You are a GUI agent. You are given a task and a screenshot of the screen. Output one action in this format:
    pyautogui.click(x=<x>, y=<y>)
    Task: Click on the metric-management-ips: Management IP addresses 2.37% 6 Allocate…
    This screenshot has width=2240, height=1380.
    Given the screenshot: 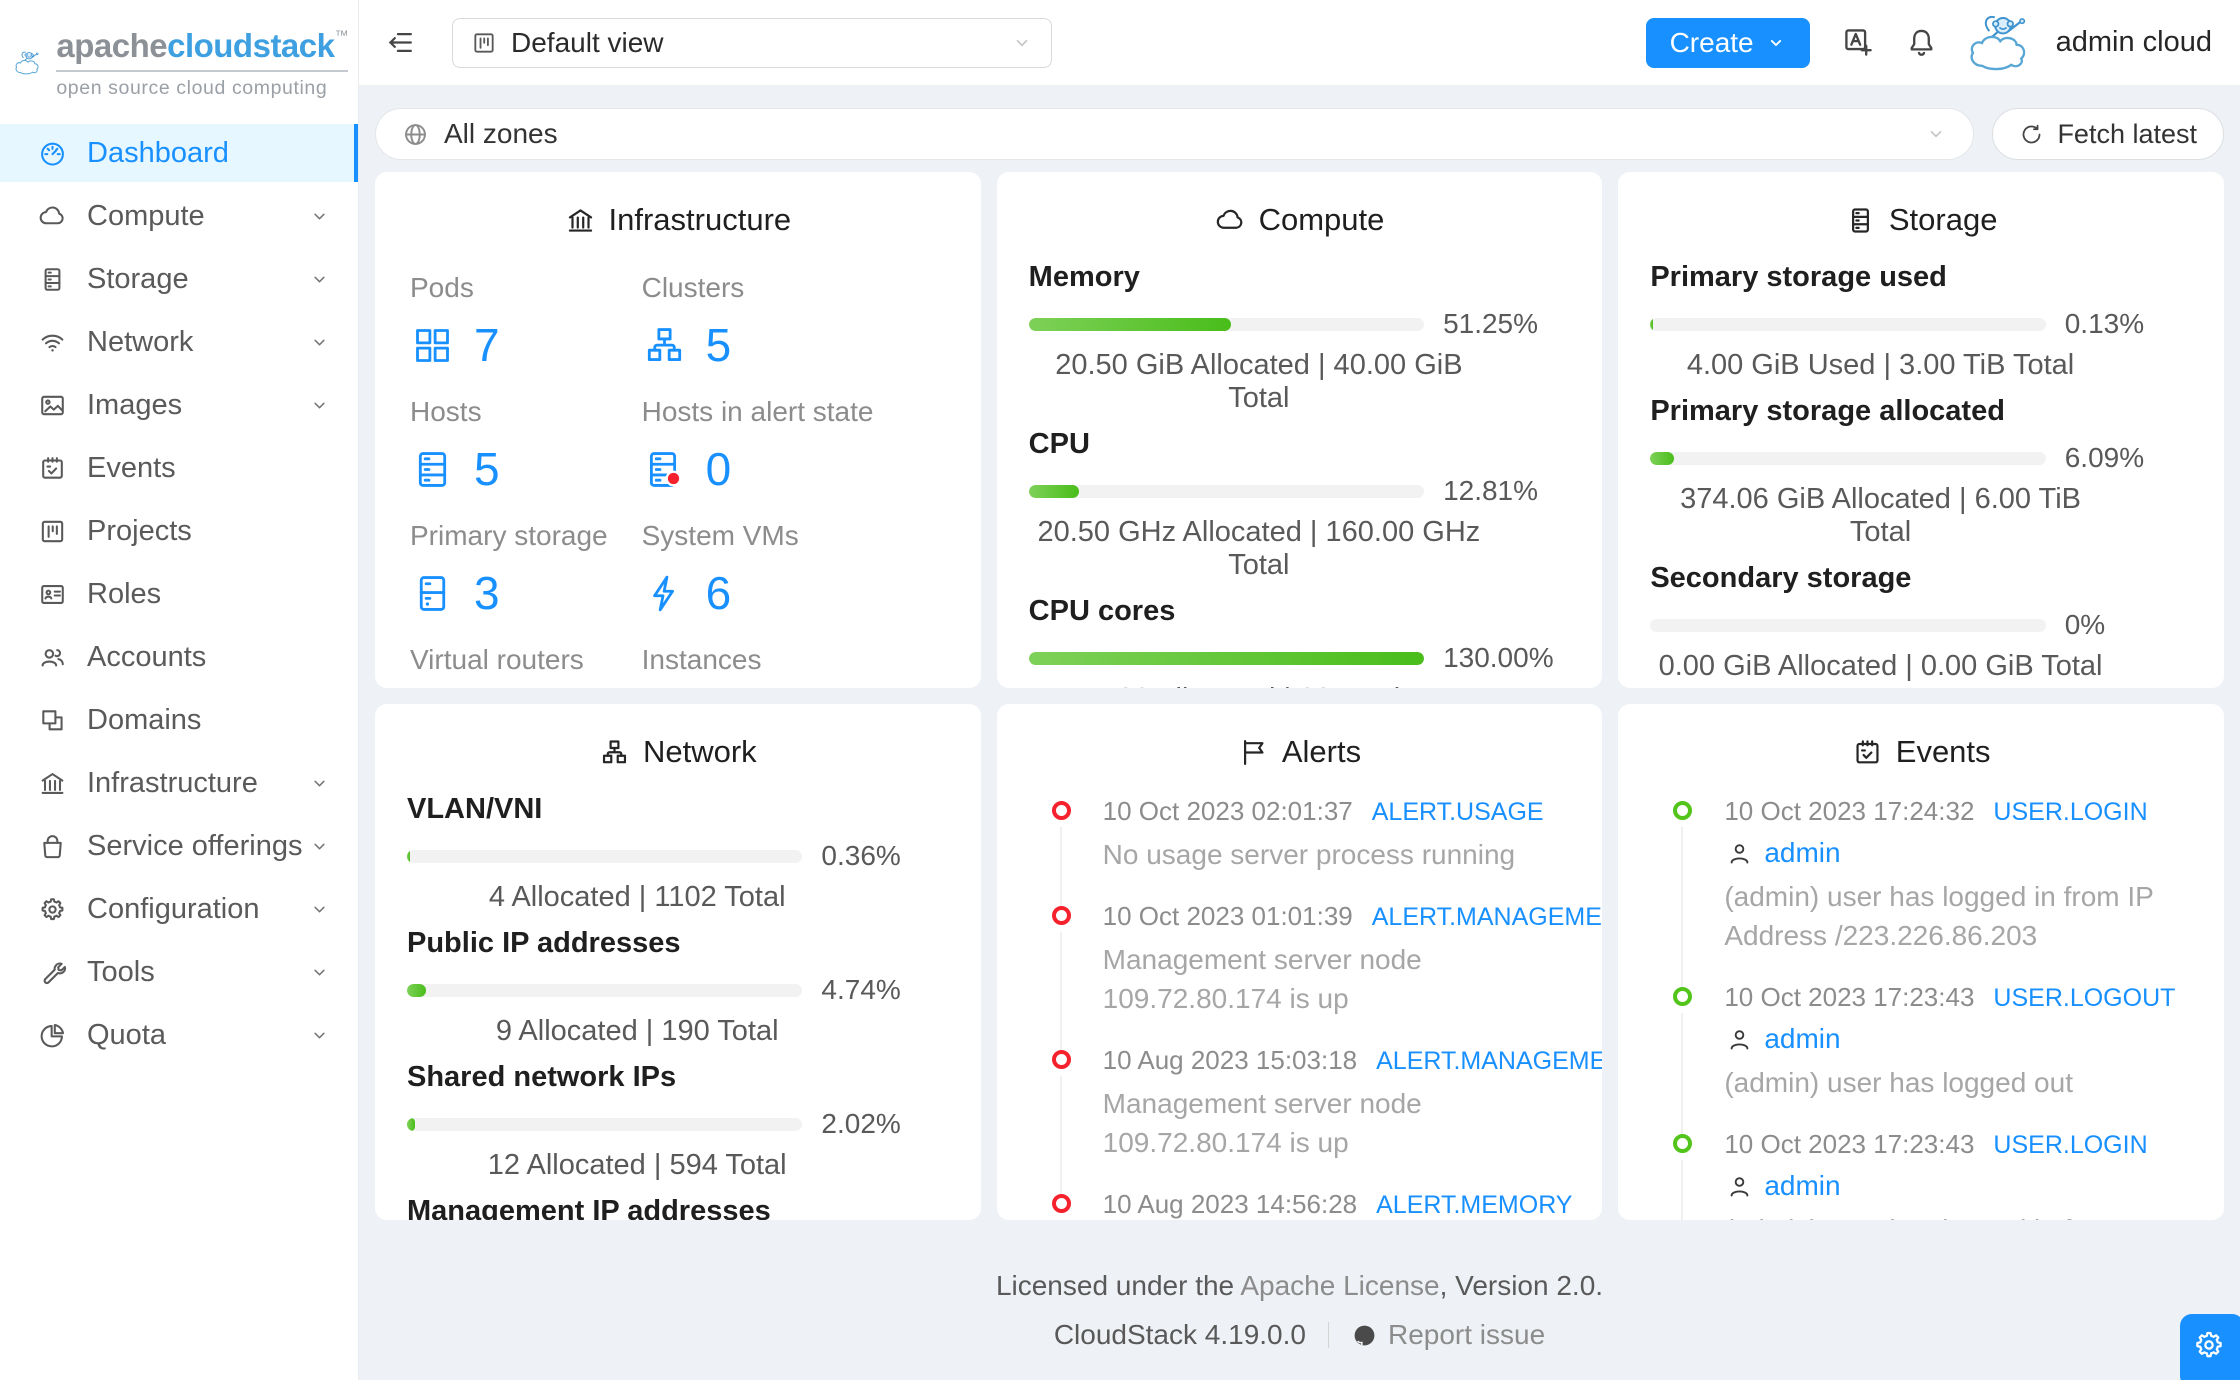 What is the action you would take?
    pyautogui.click(x=678, y=1207)
    